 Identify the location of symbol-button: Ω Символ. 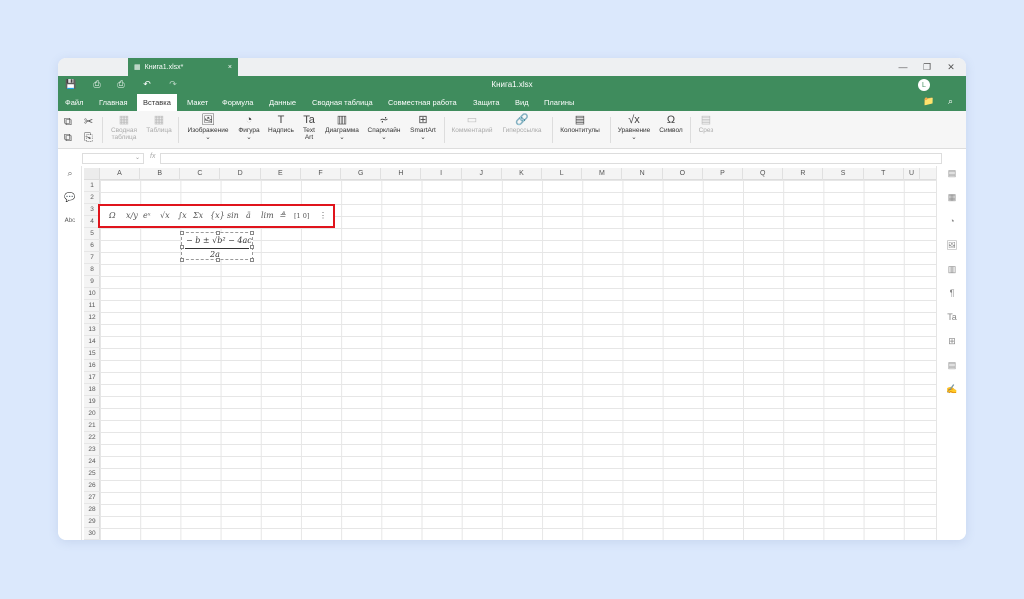
(671, 123).